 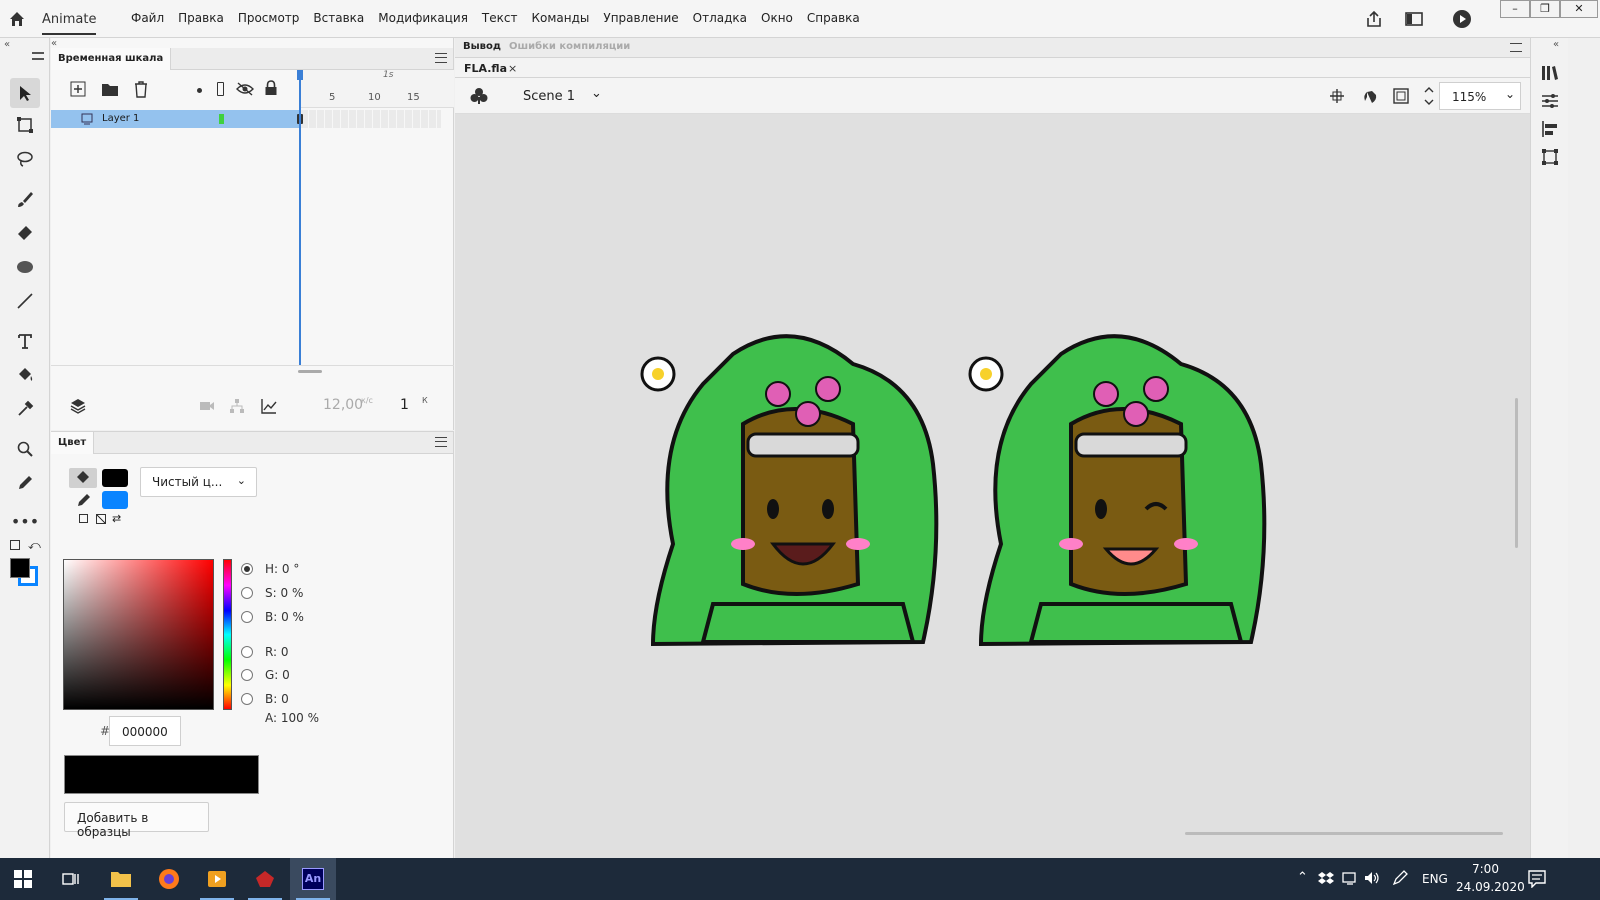 What do you see at coordinates (25, 341) in the screenshot?
I see `text-tool-icon` at bounding box center [25, 341].